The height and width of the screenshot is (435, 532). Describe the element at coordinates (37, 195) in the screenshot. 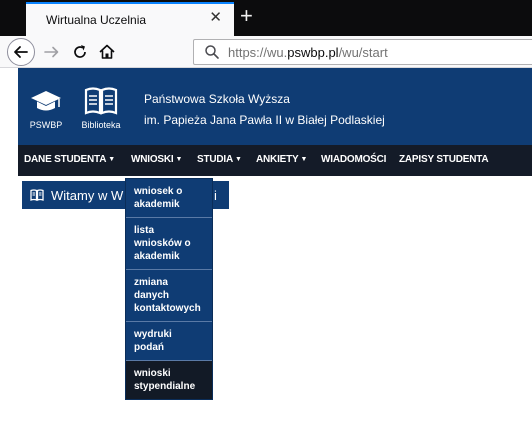

I see `open-book-icon` at that location.